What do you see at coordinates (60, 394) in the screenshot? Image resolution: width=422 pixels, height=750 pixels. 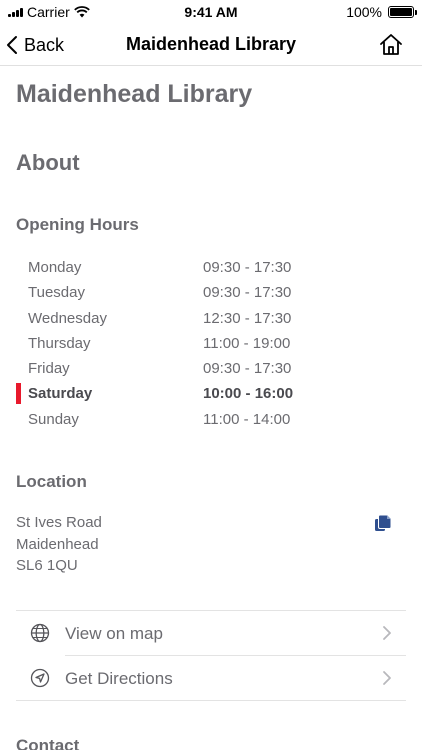 I see `day-label: Saturday` at bounding box center [60, 394].